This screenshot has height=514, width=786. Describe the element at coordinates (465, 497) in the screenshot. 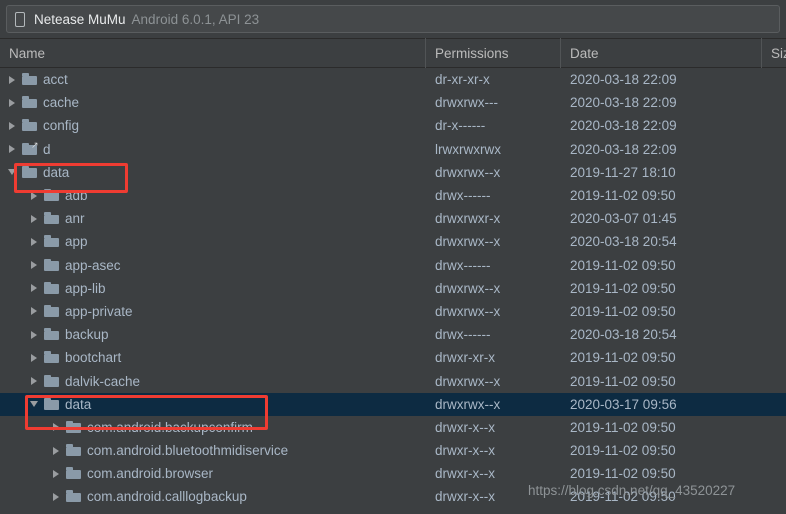

I see `cell-permissions: drwxr-x--x` at that location.